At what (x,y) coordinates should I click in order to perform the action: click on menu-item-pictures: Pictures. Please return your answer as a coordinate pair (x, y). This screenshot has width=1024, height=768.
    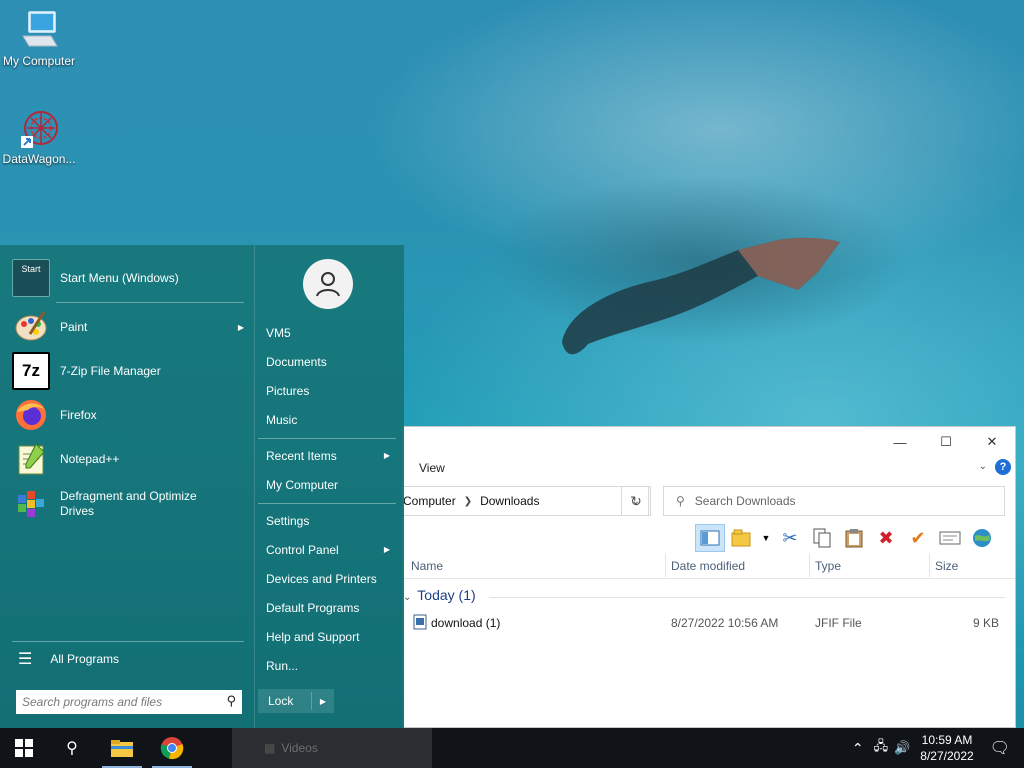
    Looking at the image, I should click on (331, 391).